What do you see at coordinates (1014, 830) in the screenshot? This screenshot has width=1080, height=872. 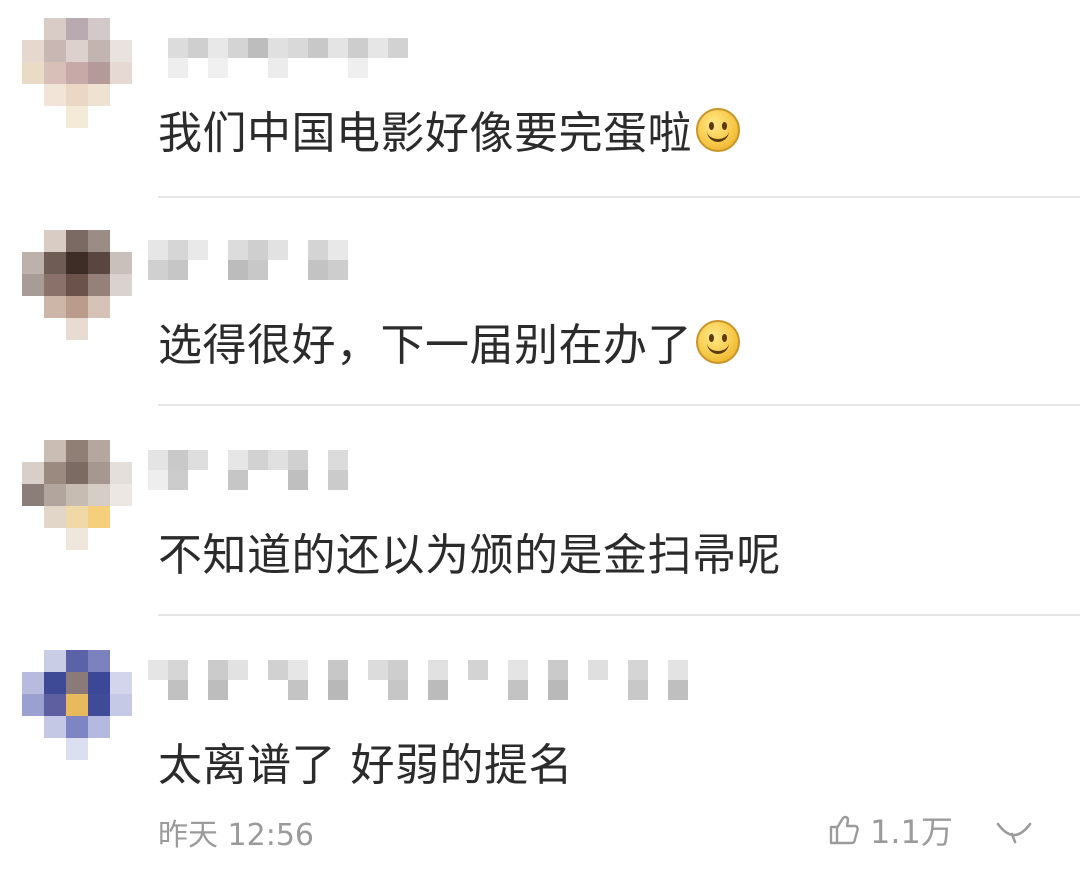 I see `comment-icon` at bounding box center [1014, 830].